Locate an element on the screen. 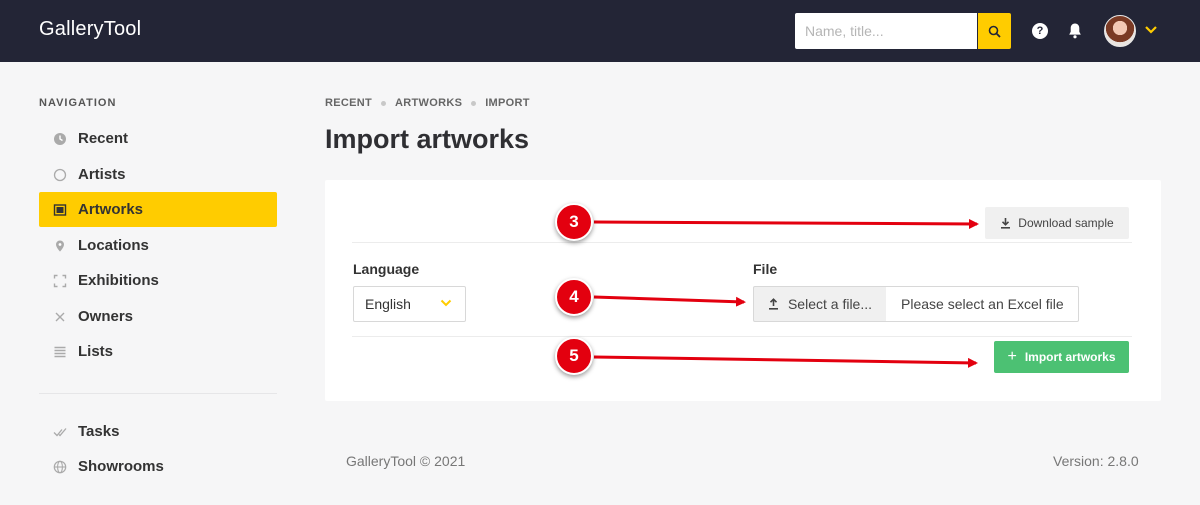 This screenshot has height=505, width=1200. search-button is located at coordinates (994, 31).